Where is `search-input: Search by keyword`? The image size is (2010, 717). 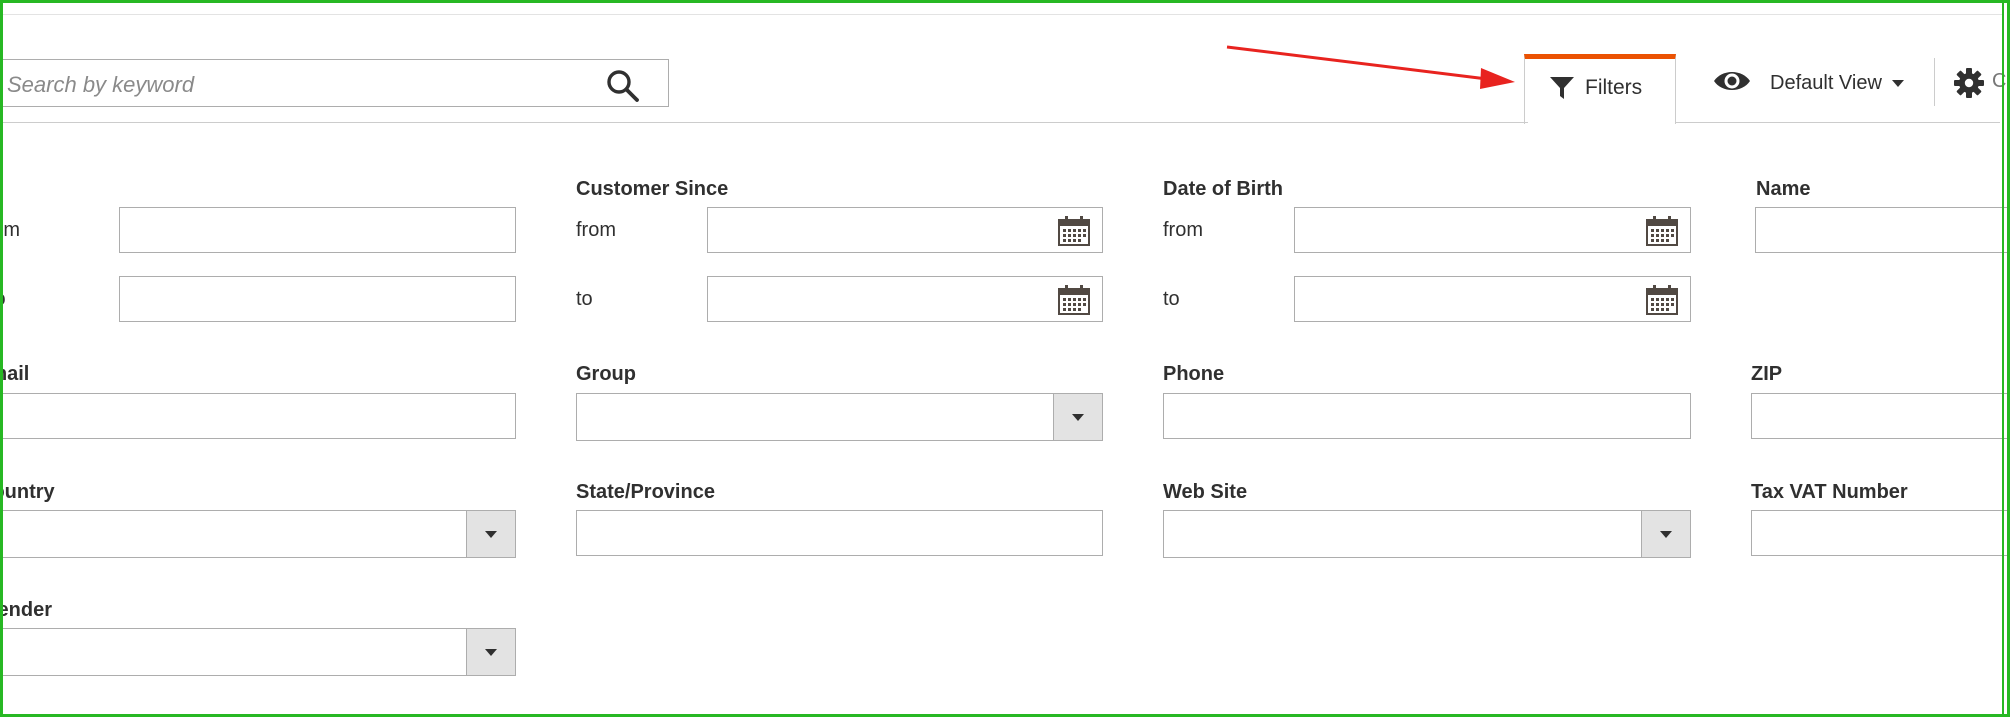
search-input: Search by keyword is located at coordinates (334, 83).